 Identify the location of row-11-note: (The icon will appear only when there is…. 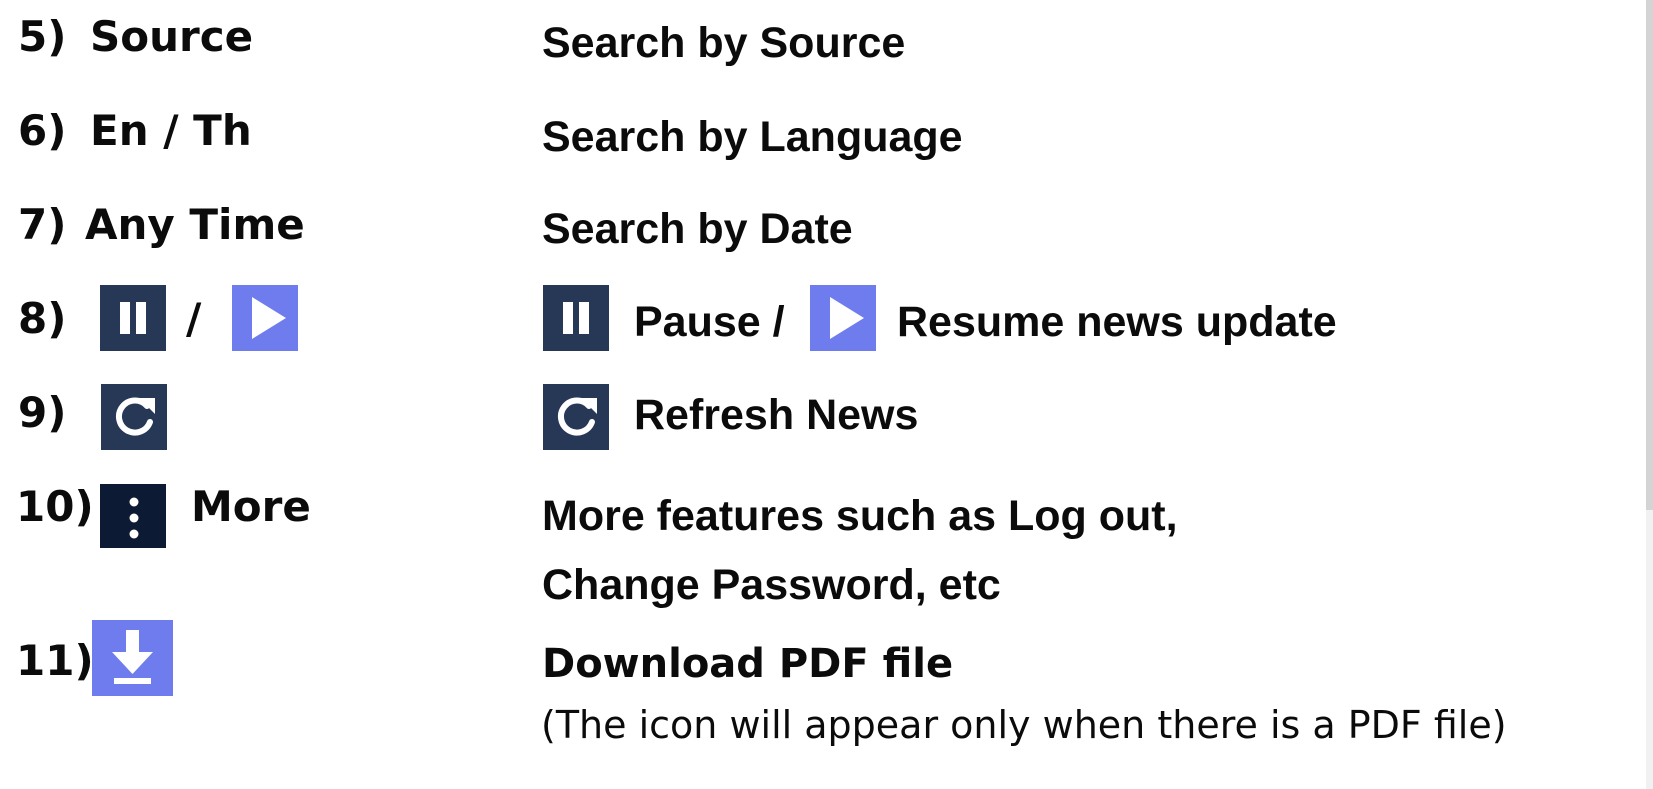
(1024, 725).